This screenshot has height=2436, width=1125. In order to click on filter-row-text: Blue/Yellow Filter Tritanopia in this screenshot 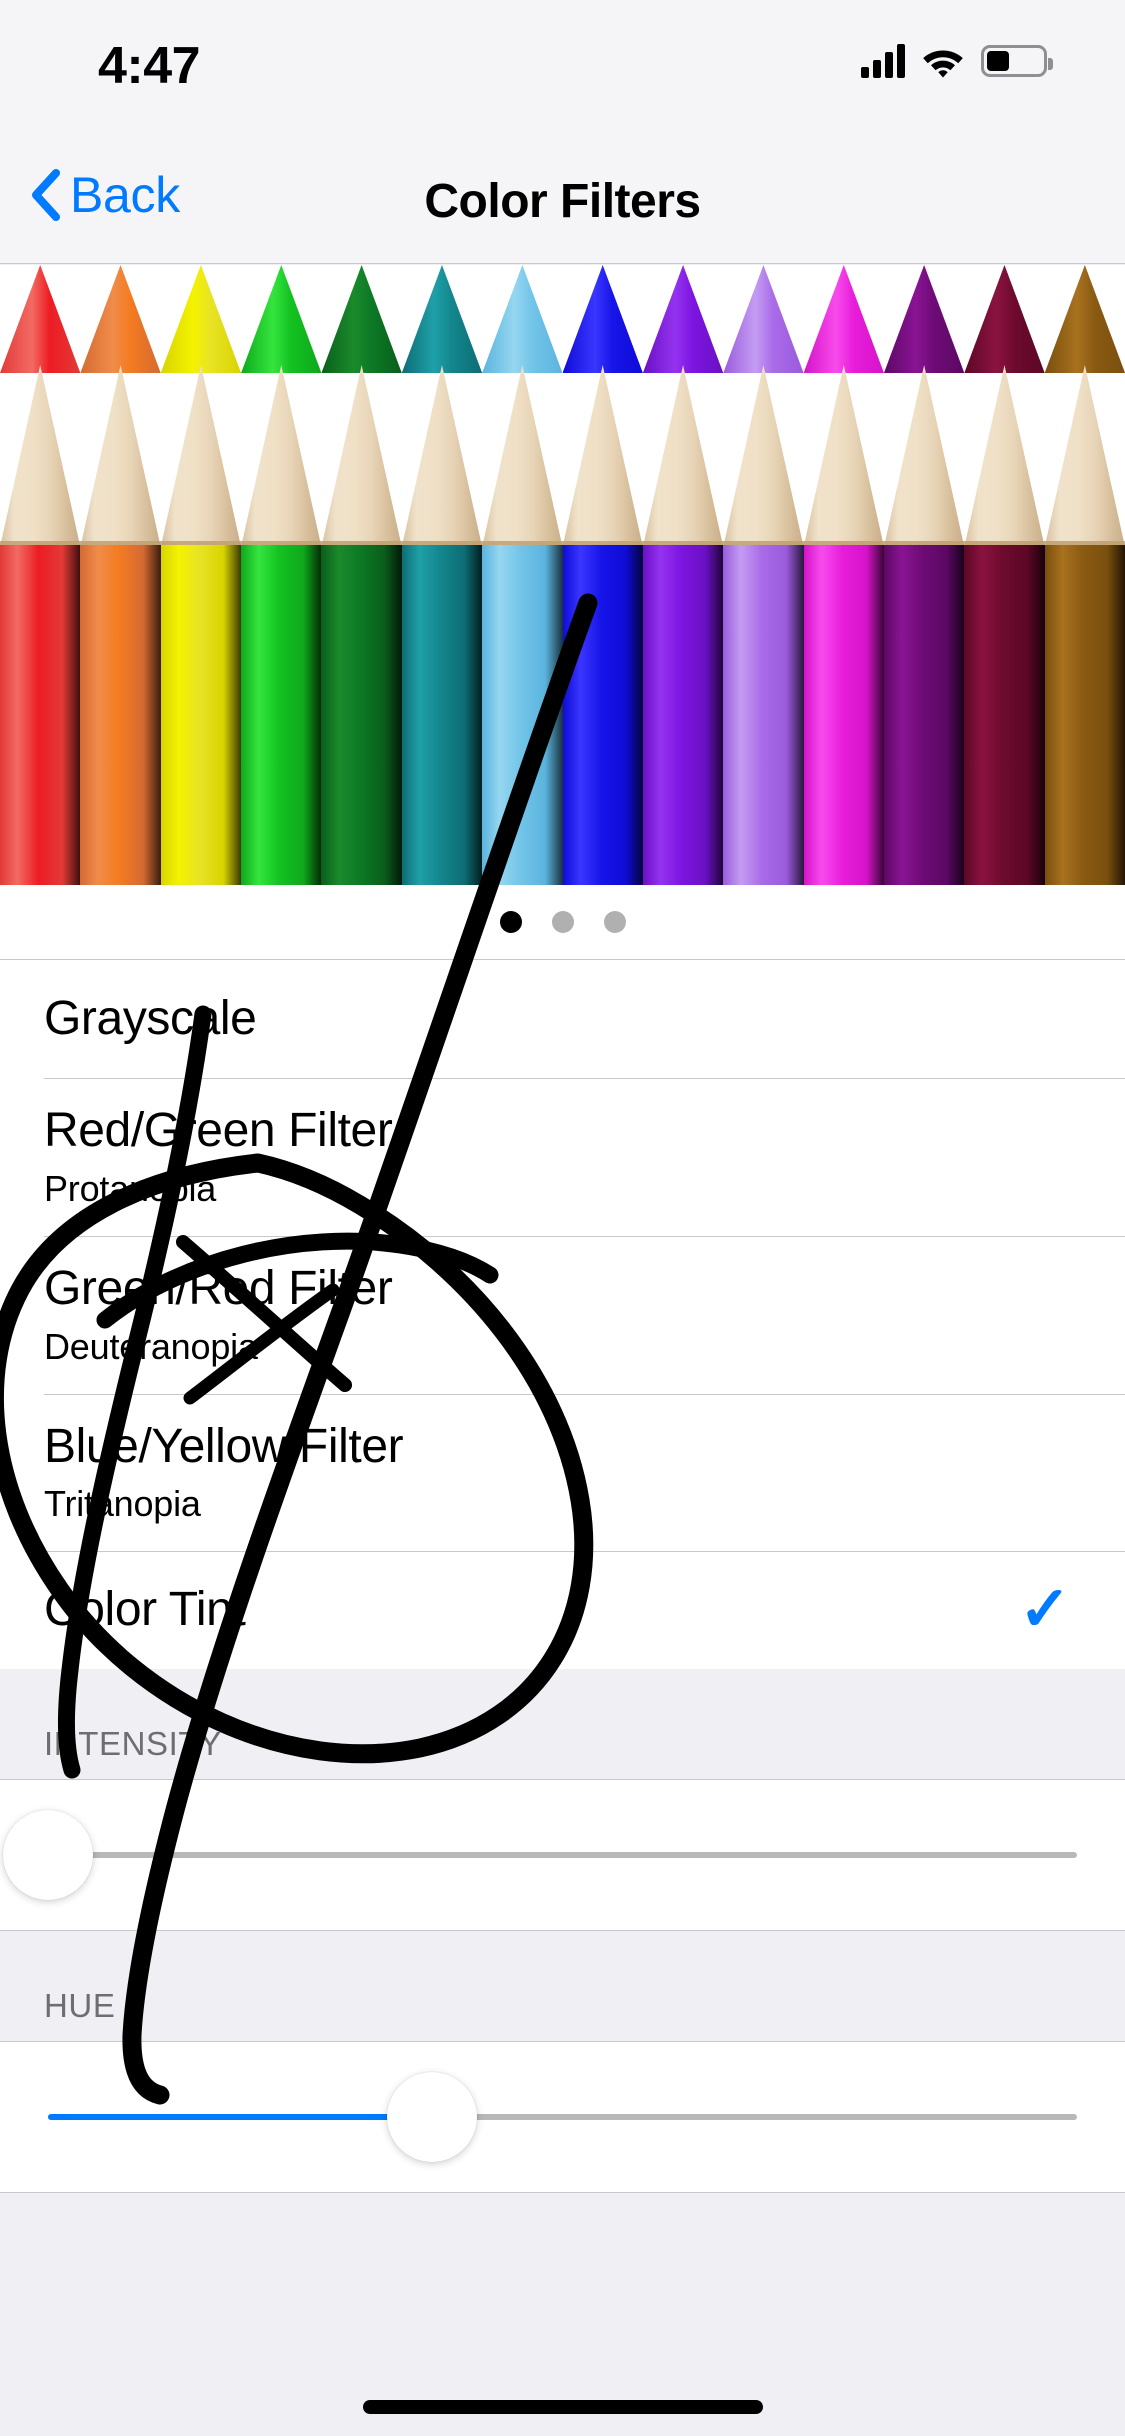, I will do `click(562, 1473)`.